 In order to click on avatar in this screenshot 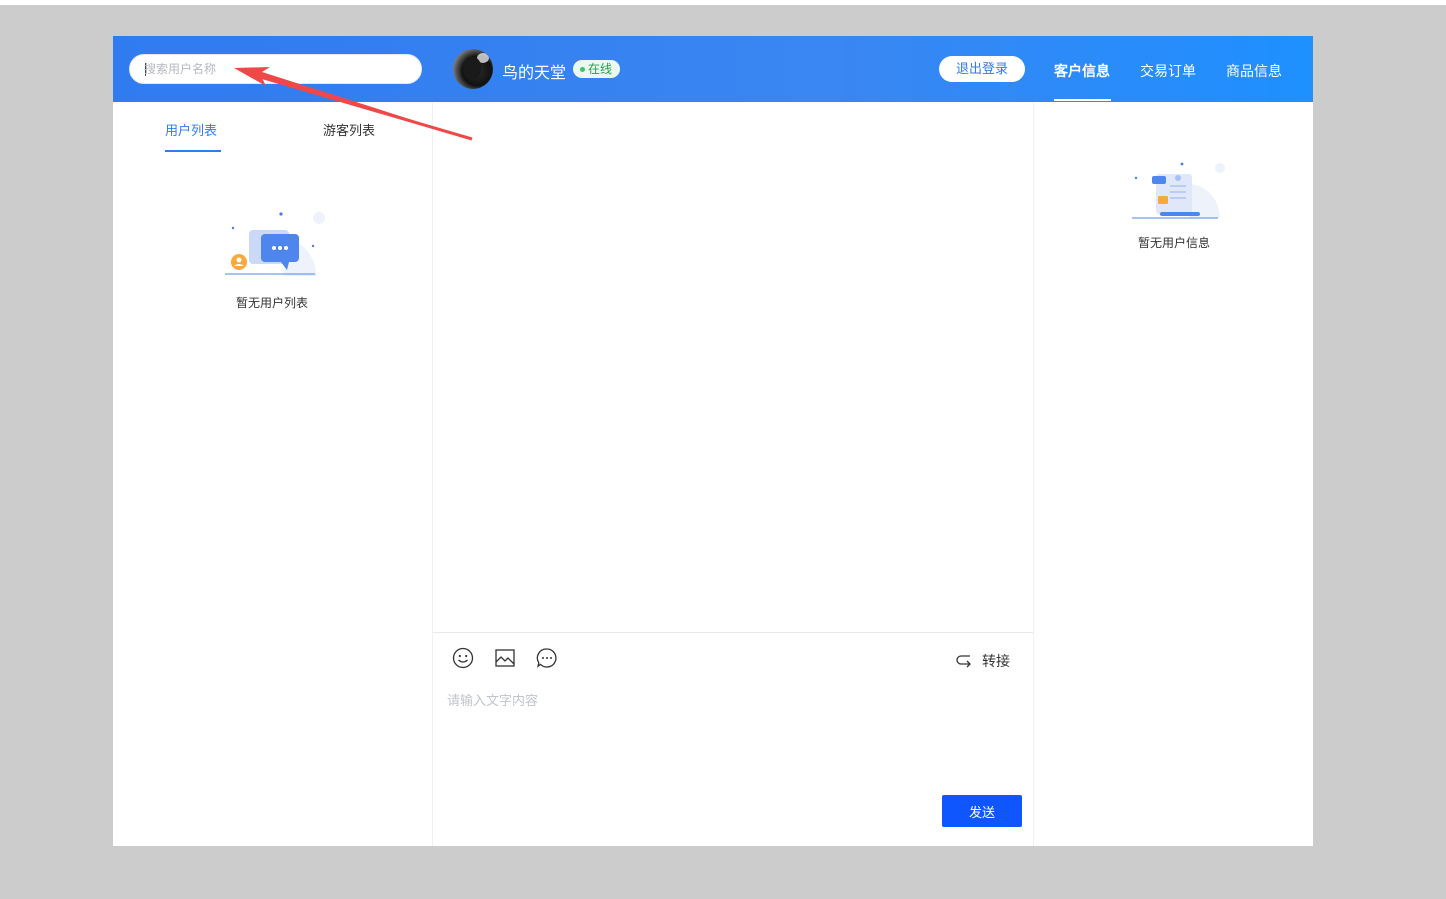, I will do `click(473, 69)`.